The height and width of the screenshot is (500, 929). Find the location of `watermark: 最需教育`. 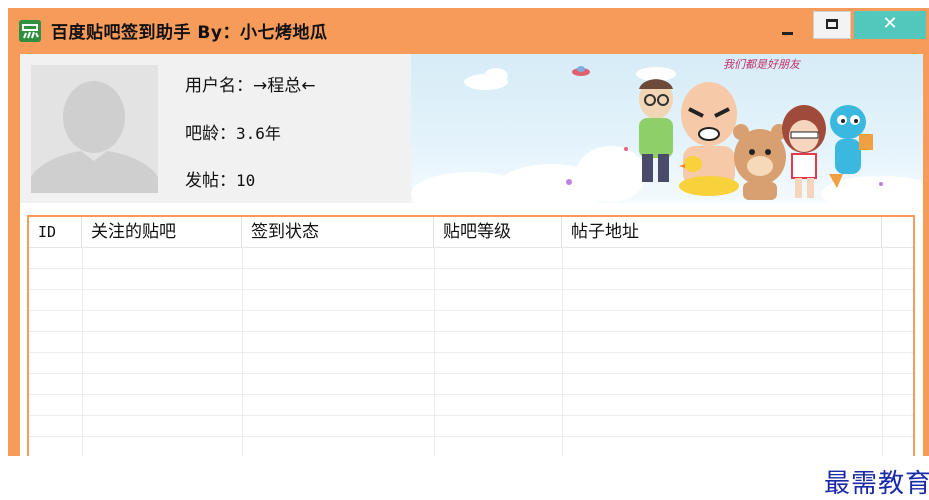

watermark: 最需教育 is located at coordinates (876, 481).